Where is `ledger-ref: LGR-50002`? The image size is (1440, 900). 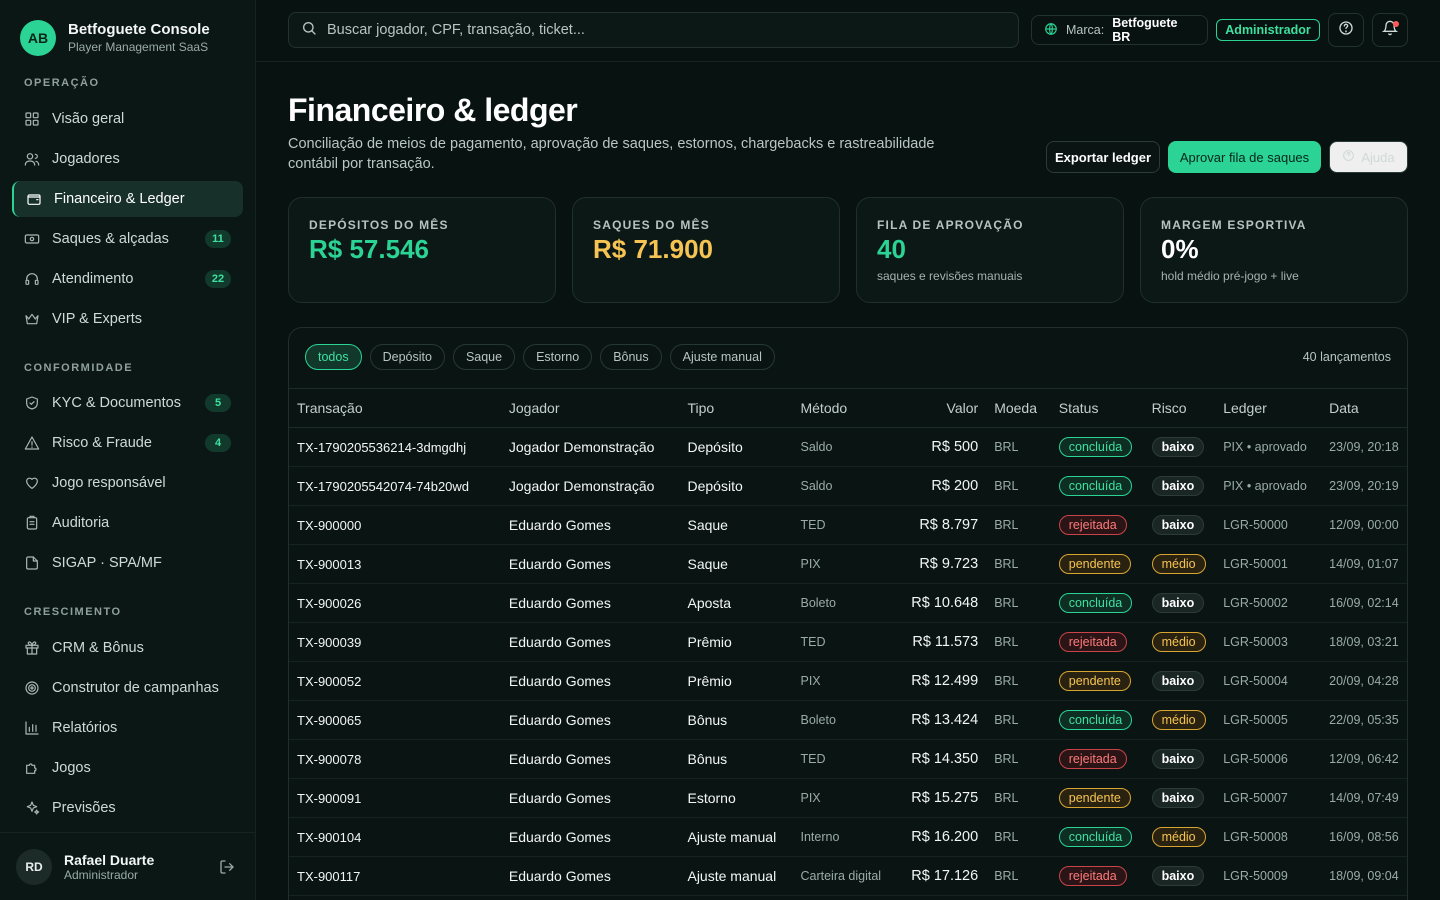
ledger-ref: LGR-50002 is located at coordinates (1268, 603).